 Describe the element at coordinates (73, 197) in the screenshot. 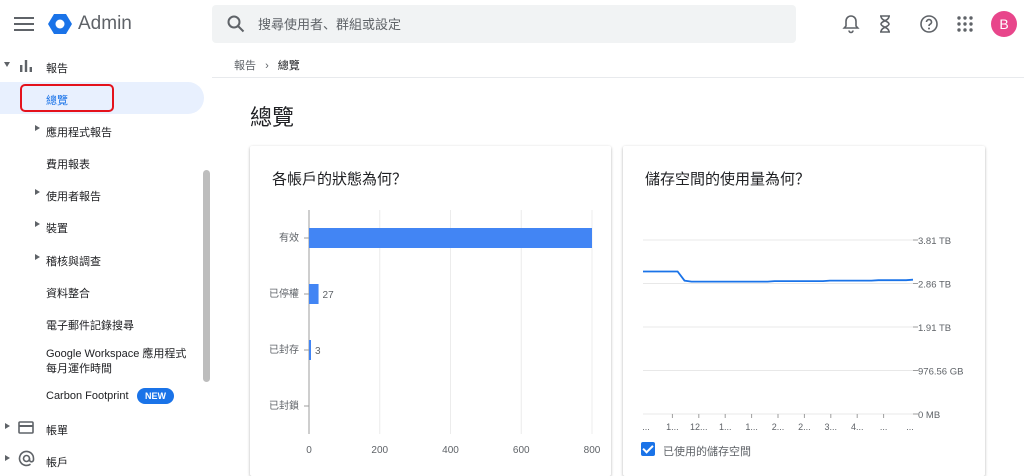

I see `sidebar-item-label: 使用者報告` at that location.